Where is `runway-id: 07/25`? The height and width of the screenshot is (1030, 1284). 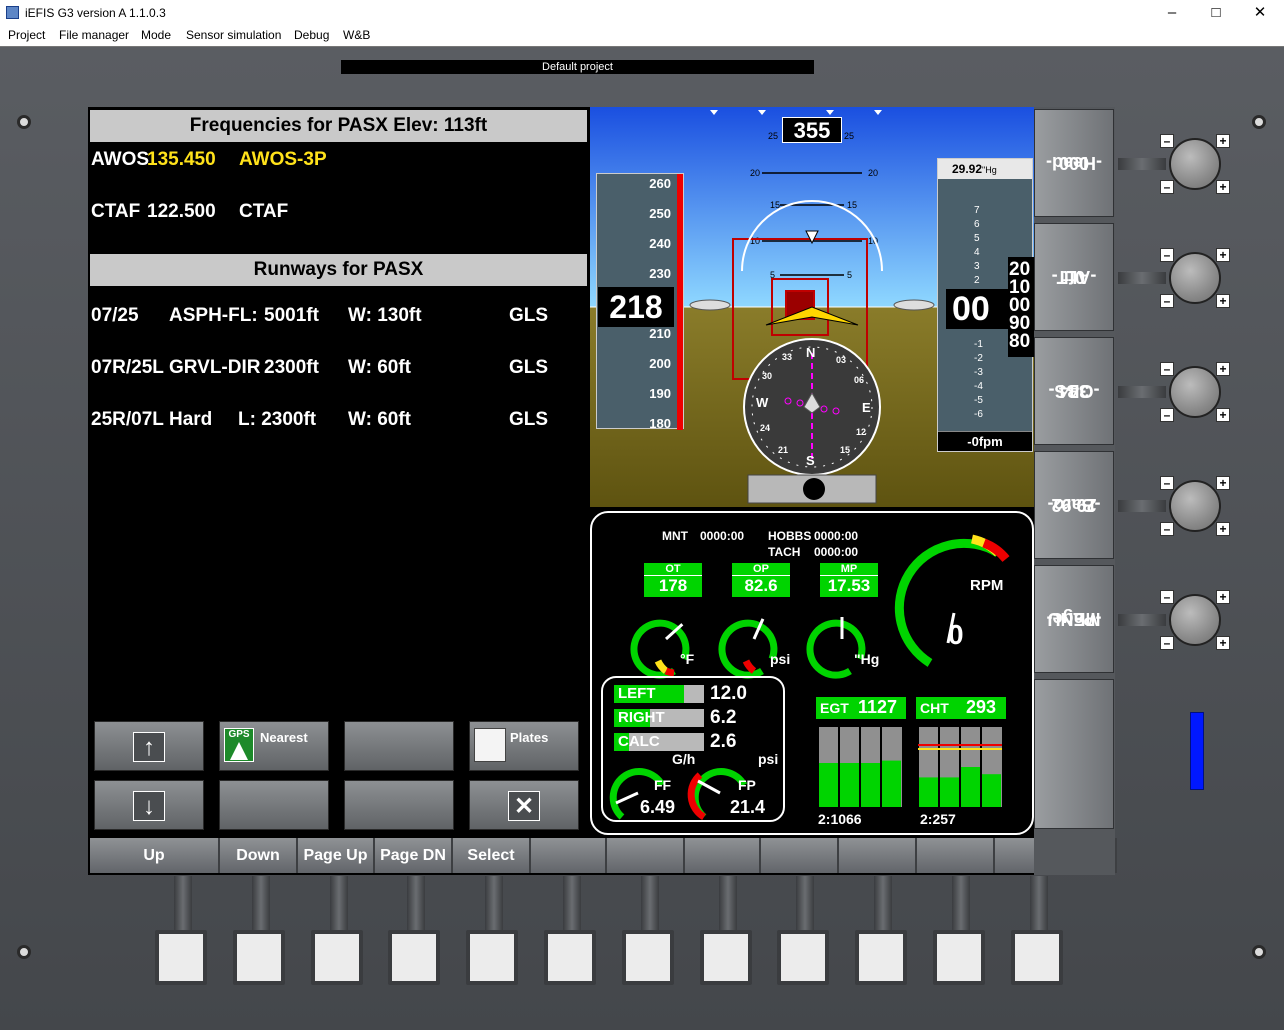 runway-id: 07/25 is located at coordinates (115, 315).